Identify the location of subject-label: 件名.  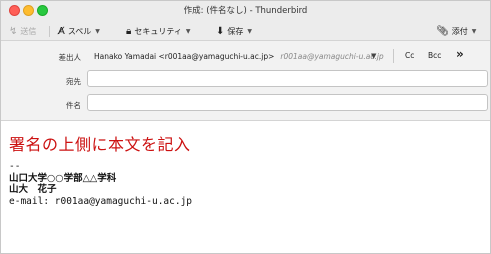
(73, 105).